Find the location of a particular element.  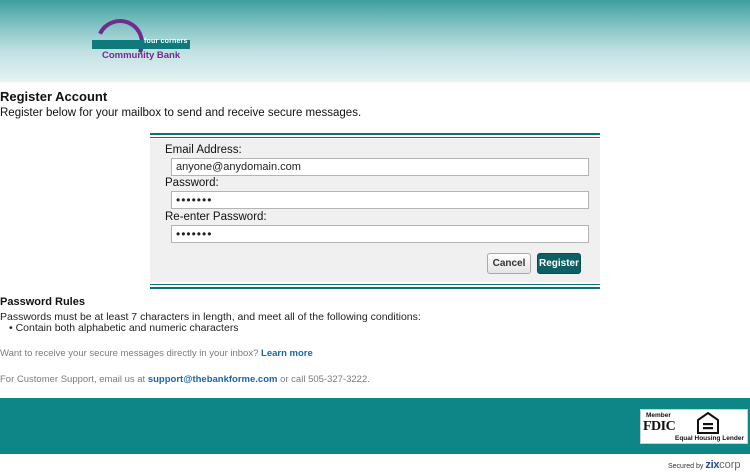

member-label: Member is located at coordinates (658, 415).